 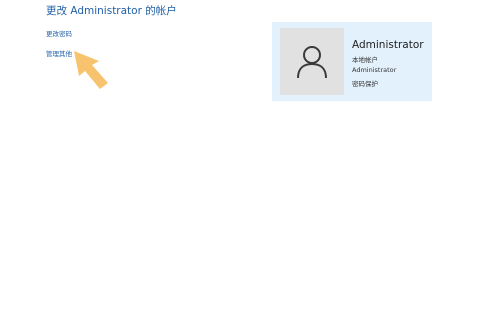 I want to click on pointer-arrow-icon, so click(x=91, y=70).